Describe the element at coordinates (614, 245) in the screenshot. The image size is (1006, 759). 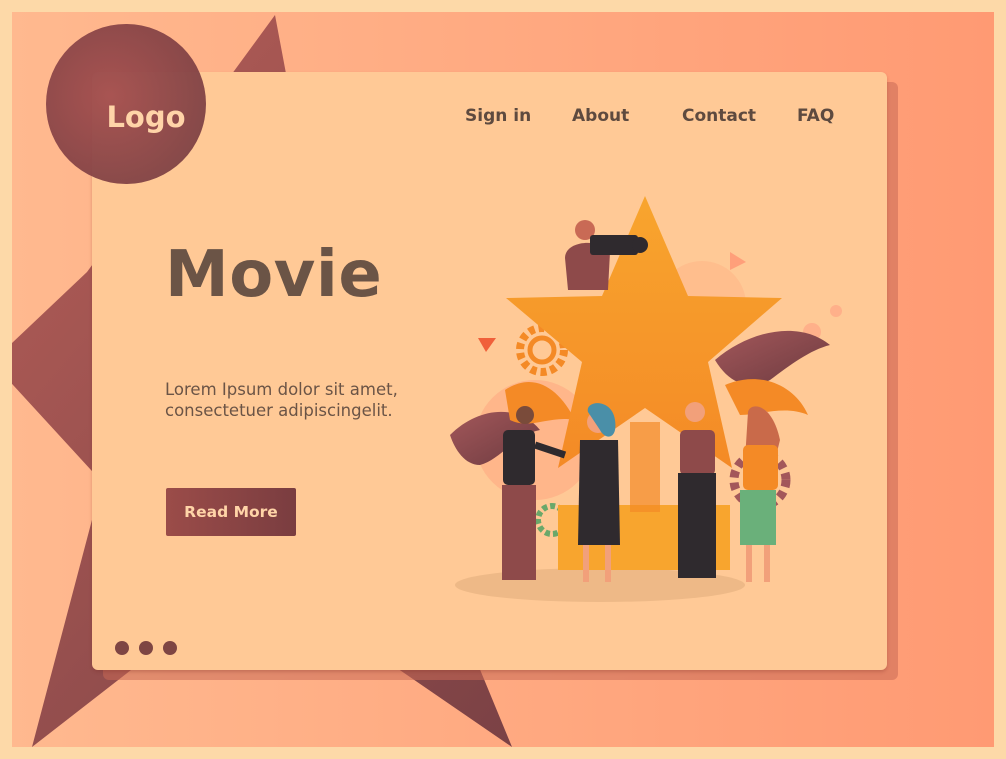
I see `camera-icon` at that location.